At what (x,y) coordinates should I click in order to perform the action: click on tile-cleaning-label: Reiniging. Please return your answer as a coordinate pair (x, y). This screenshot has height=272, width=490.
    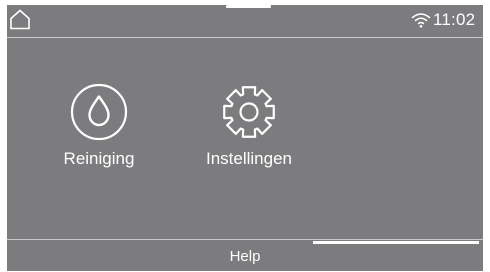
    Looking at the image, I should click on (99, 158).